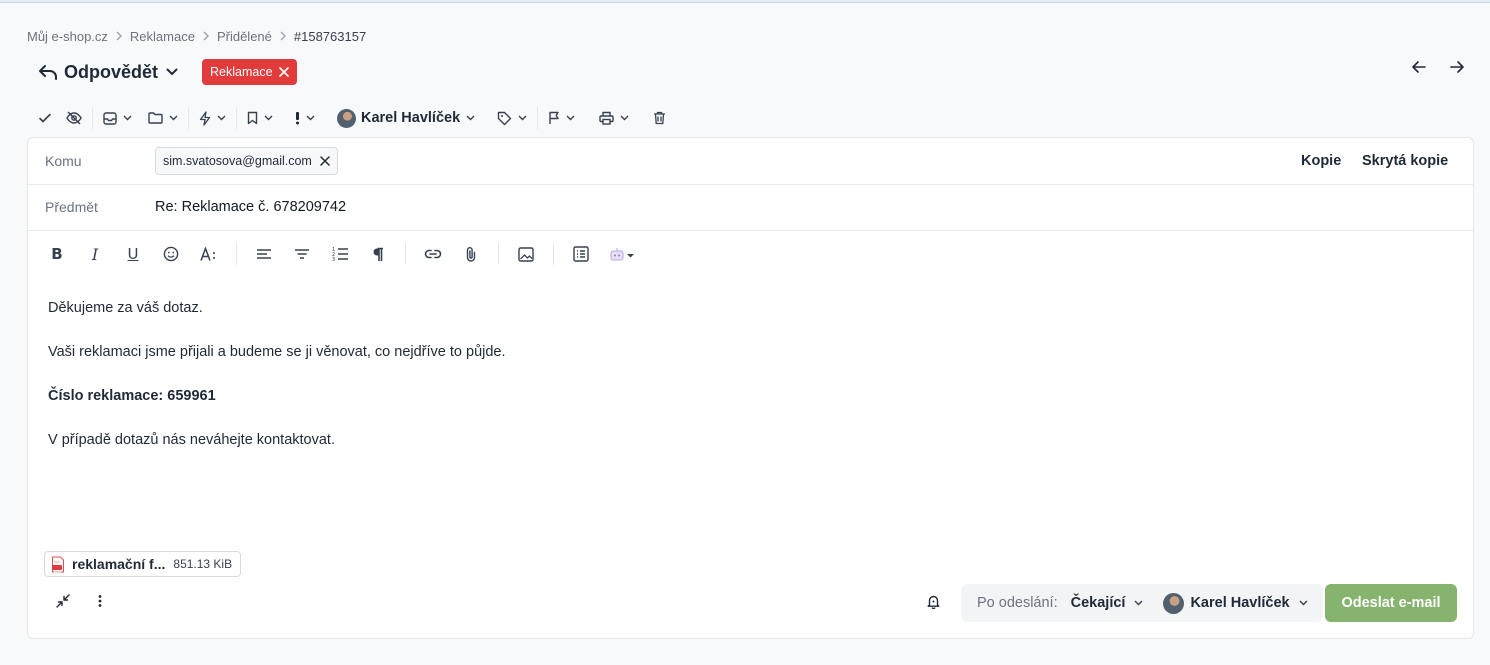 Image resolution: width=1490 pixels, height=665 pixels. I want to click on to-label: Komu, so click(63, 161).